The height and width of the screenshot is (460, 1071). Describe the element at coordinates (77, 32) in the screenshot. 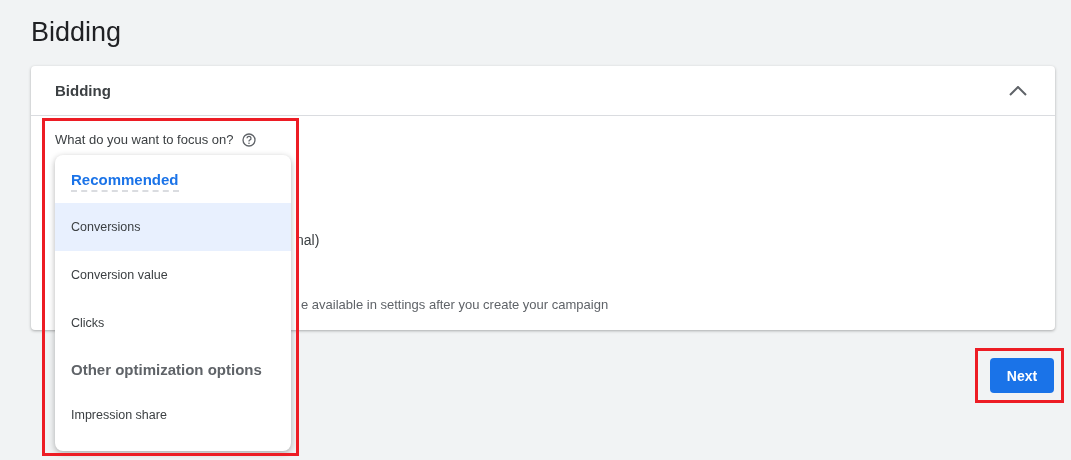

I see `page-title: Bidding` at that location.